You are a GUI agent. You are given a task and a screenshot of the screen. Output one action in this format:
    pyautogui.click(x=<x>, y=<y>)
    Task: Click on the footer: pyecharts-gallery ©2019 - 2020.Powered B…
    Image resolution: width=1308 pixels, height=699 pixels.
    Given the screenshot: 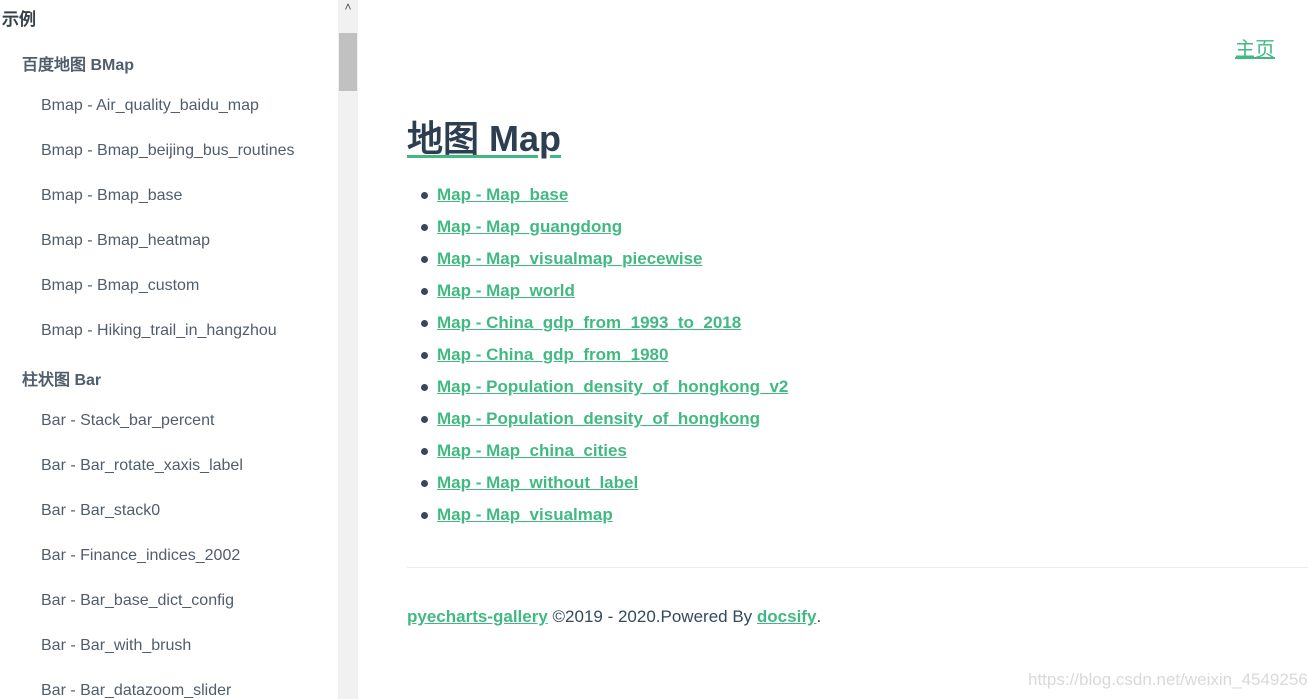 What is the action you would take?
    pyautogui.click(x=614, y=617)
    